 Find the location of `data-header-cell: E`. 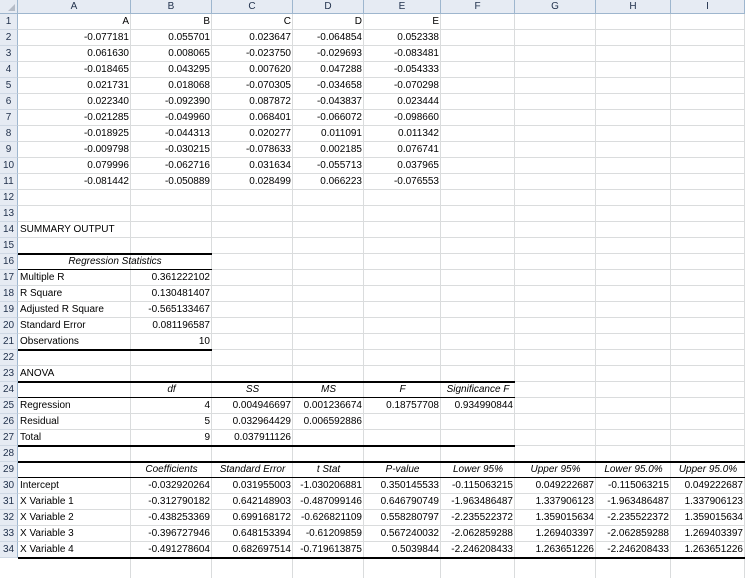

data-header-cell: E is located at coordinates (402, 22).